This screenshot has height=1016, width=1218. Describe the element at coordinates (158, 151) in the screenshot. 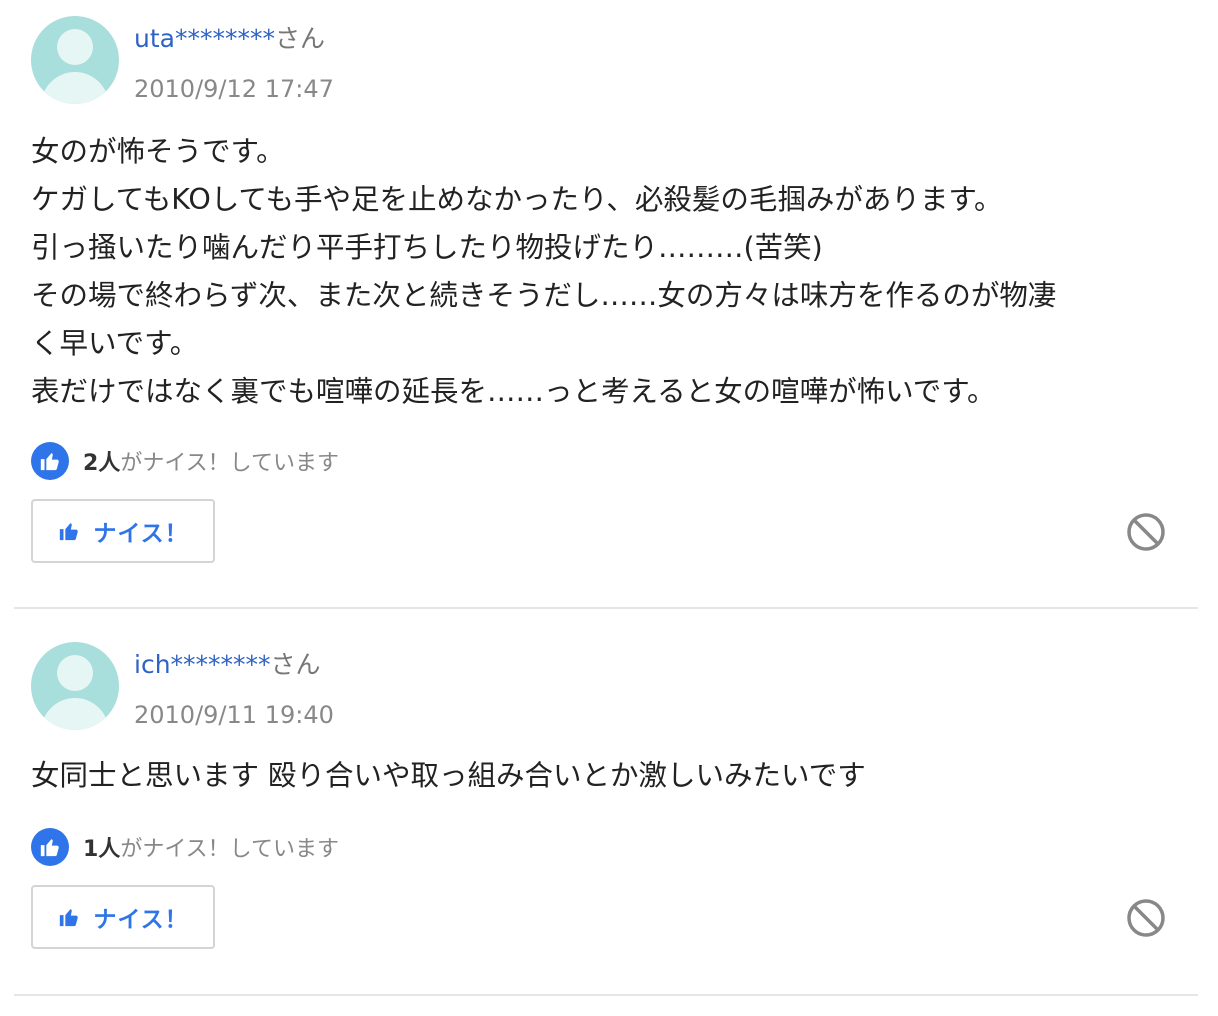

I see `answer-line: 女のが怖そうです。` at that location.